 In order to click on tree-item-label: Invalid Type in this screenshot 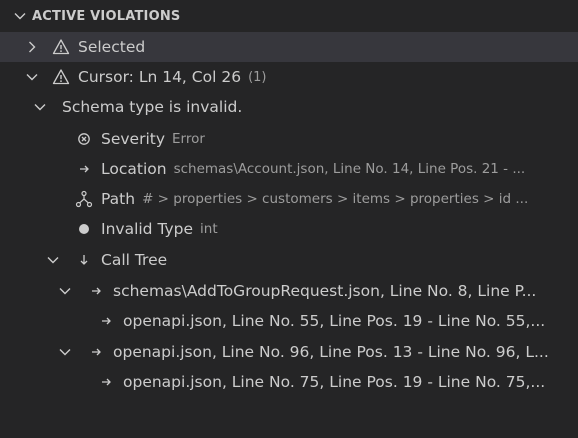, I will do `click(147, 229)`.